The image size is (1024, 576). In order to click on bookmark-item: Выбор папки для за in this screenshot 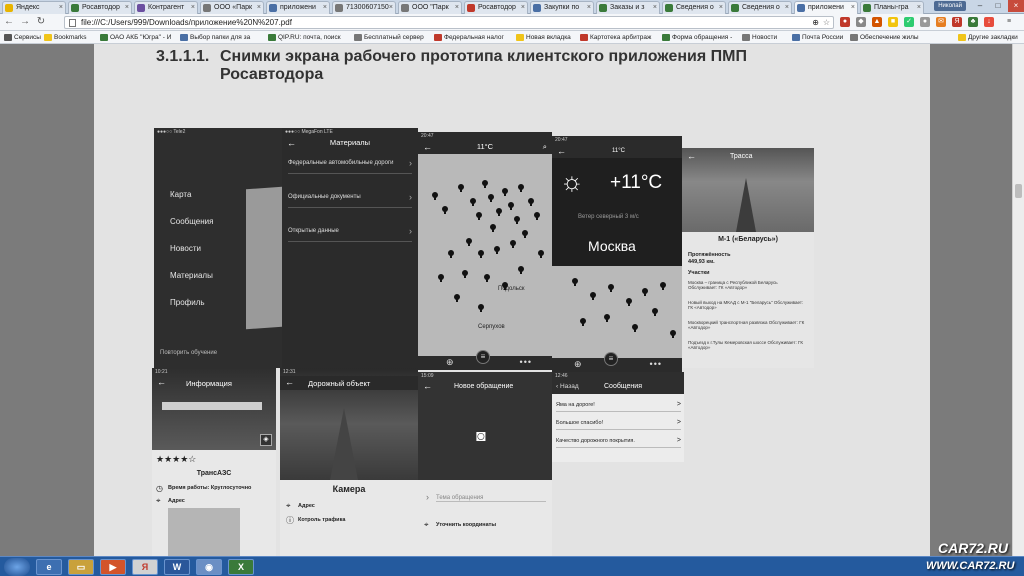, I will do `click(223, 37)`.